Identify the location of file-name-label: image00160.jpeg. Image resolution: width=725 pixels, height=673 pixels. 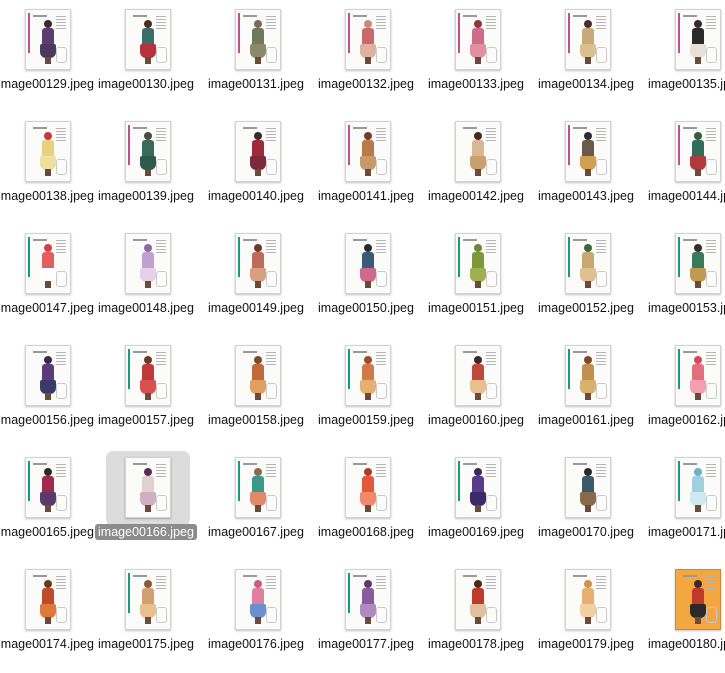
(476, 420).